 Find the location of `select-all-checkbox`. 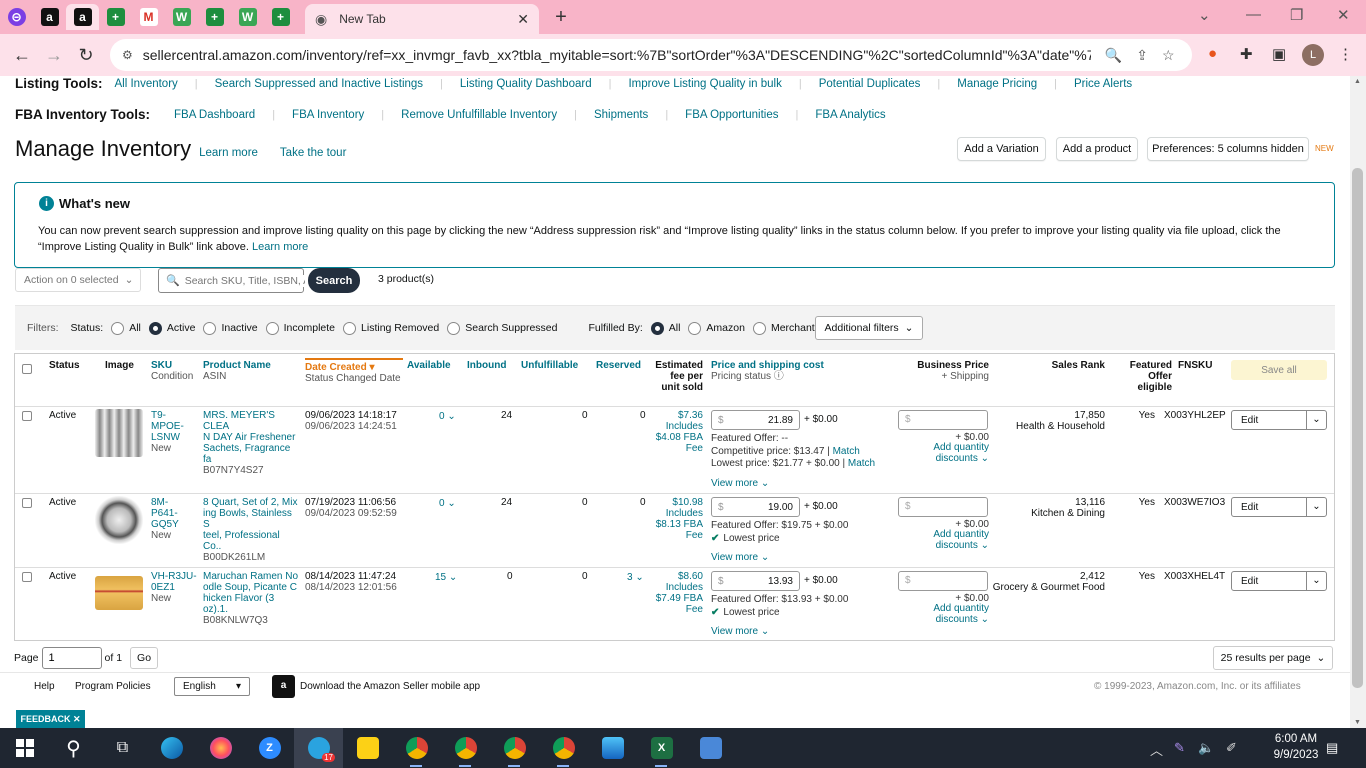

select-all-checkbox is located at coordinates (27, 369).